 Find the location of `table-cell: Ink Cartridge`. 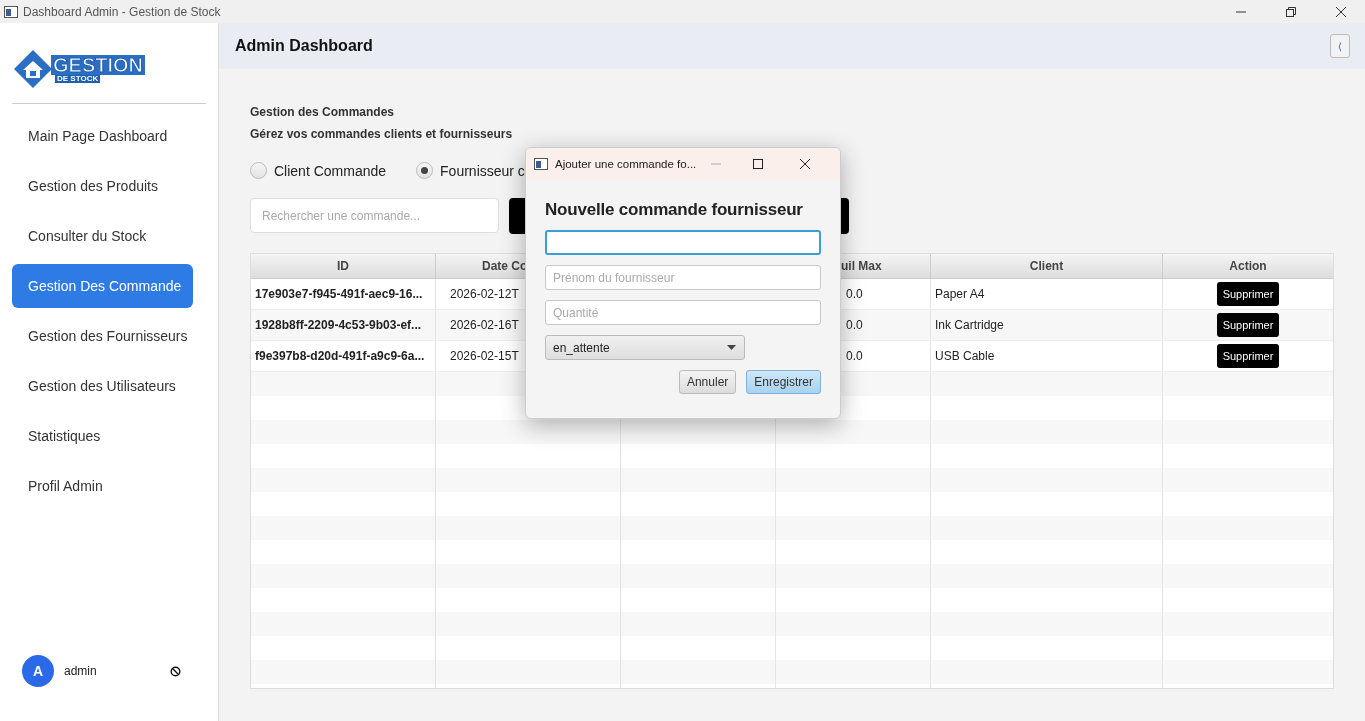

table-cell: Ink Cartridge is located at coordinates (1047, 325).